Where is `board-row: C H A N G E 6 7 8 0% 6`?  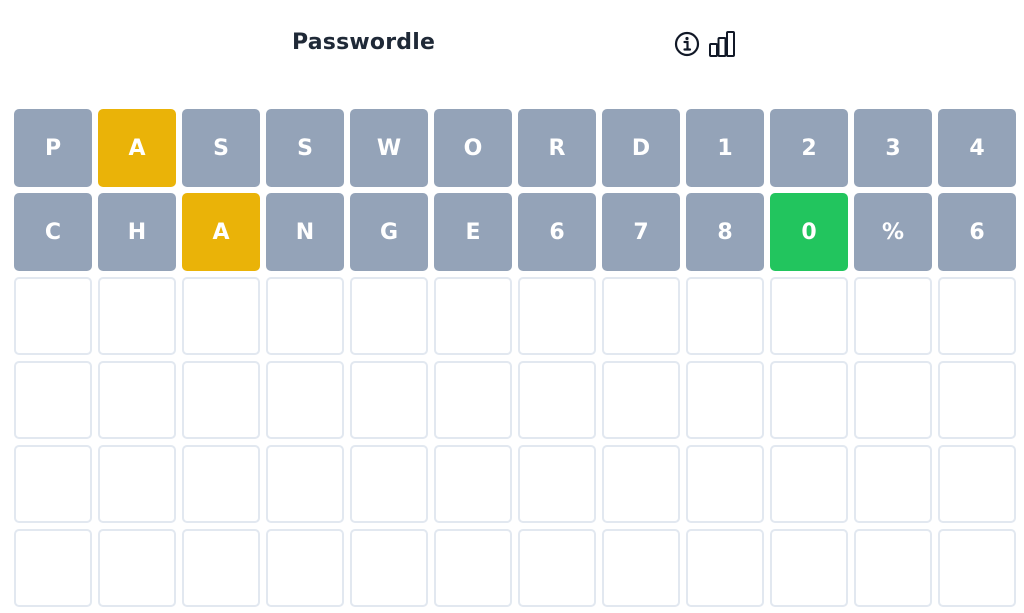 board-row: C H A N G E 6 7 8 0% 6 is located at coordinates (515, 232).